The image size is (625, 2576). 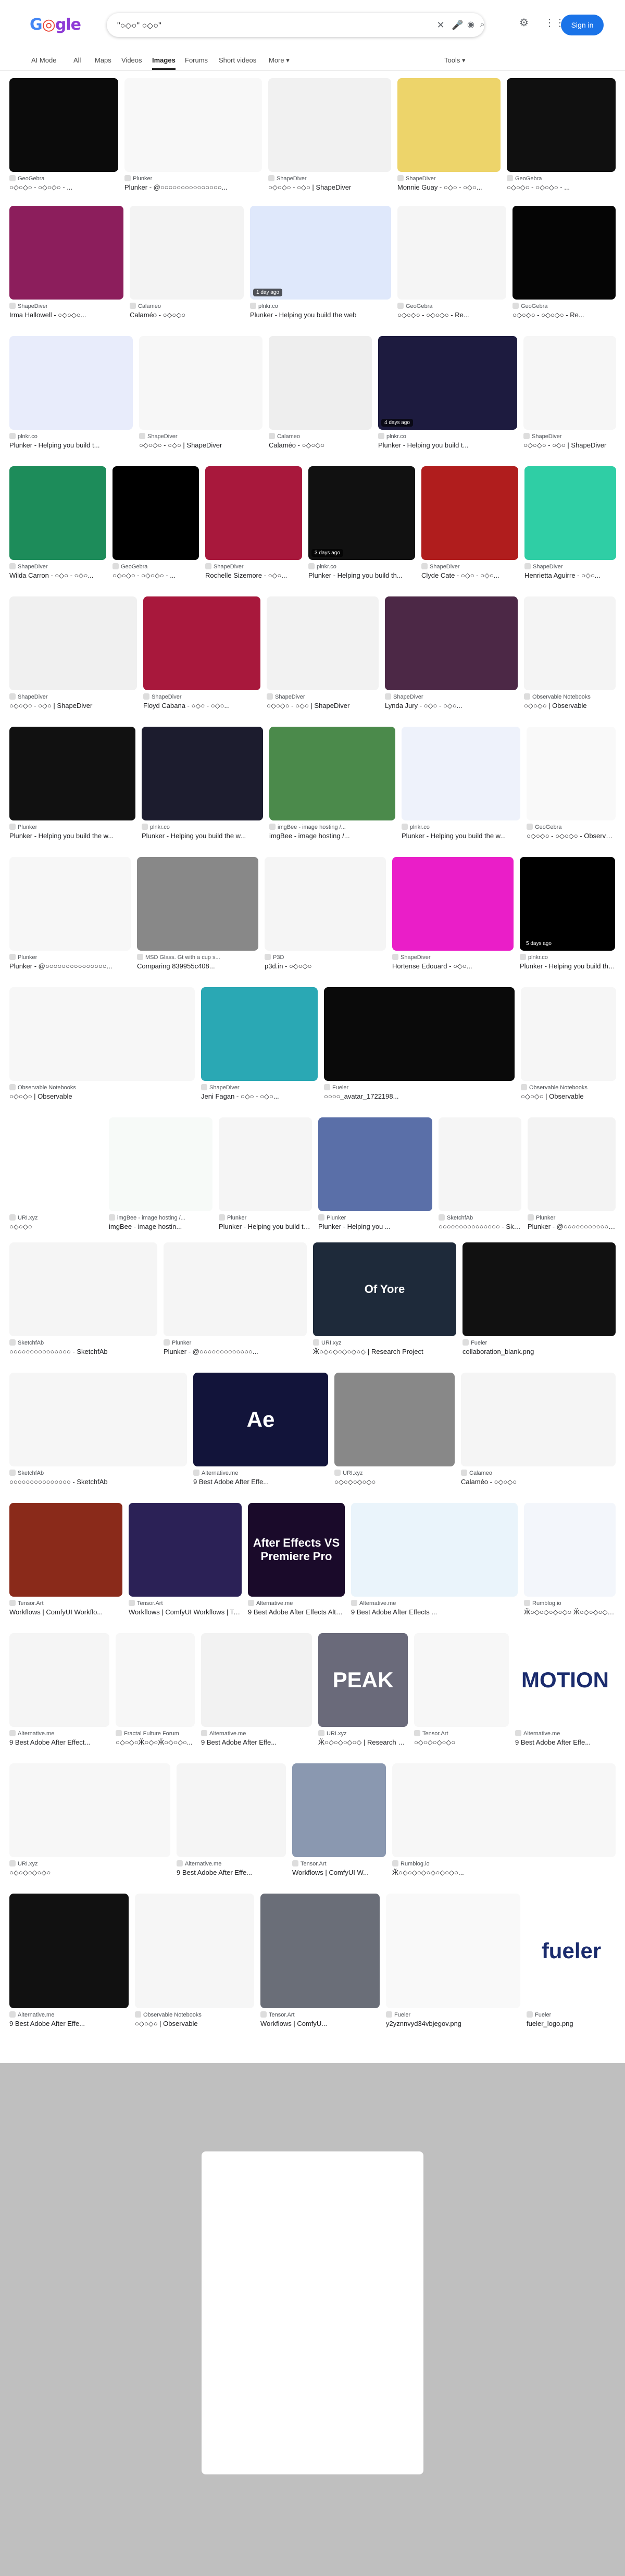 I want to click on tab-more: More ▾, so click(x=279, y=60).